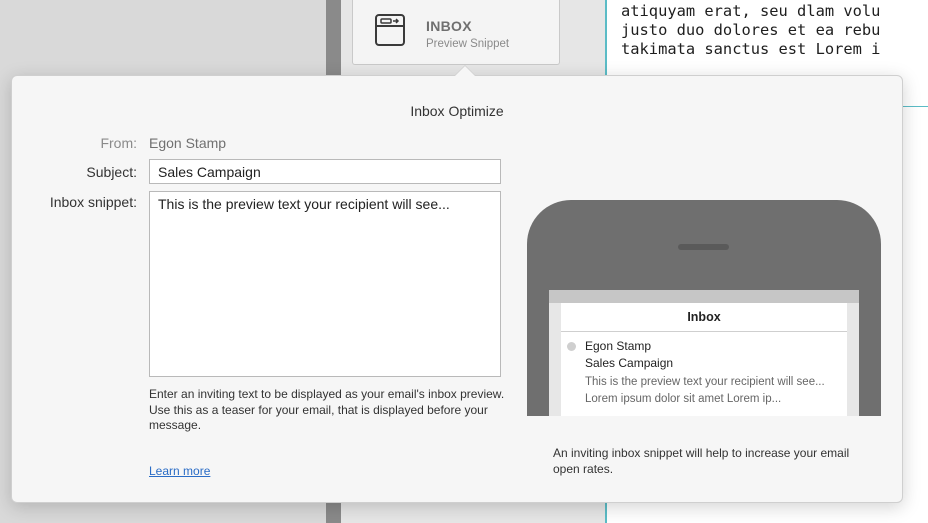 Image resolution: width=928 pixels, height=523 pixels. Describe the element at coordinates (390, 30) in the screenshot. I see `inbox-icon` at that location.